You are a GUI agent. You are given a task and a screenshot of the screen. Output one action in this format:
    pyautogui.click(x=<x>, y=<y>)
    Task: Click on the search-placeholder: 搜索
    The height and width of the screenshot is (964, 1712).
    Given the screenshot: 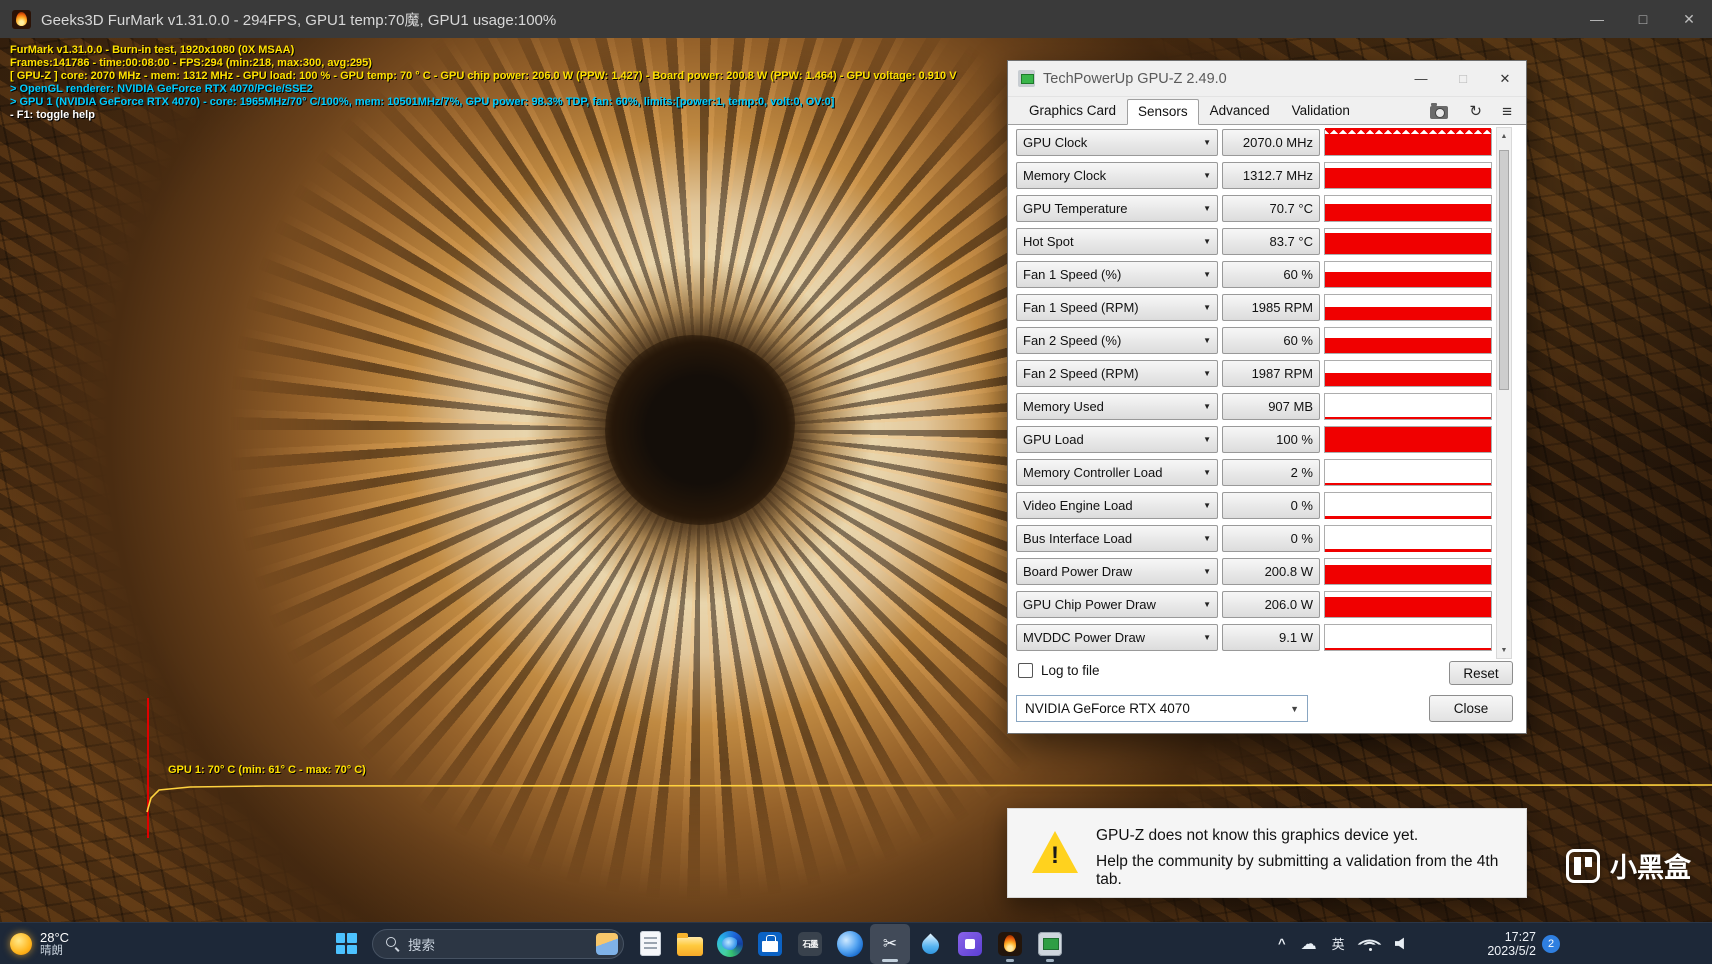 What is the action you would take?
    pyautogui.click(x=421, y=945)
    